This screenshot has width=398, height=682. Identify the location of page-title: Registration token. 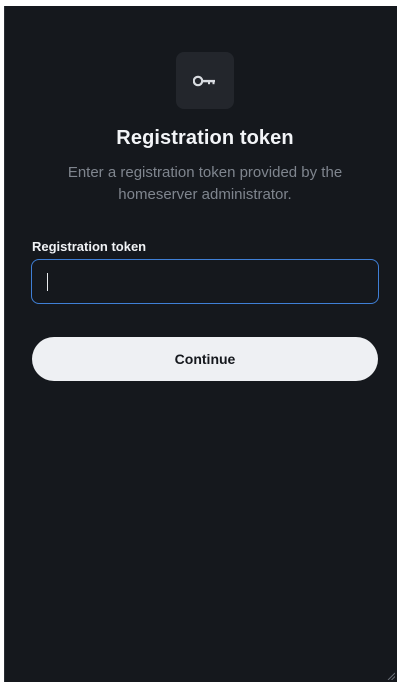
(205, 138).